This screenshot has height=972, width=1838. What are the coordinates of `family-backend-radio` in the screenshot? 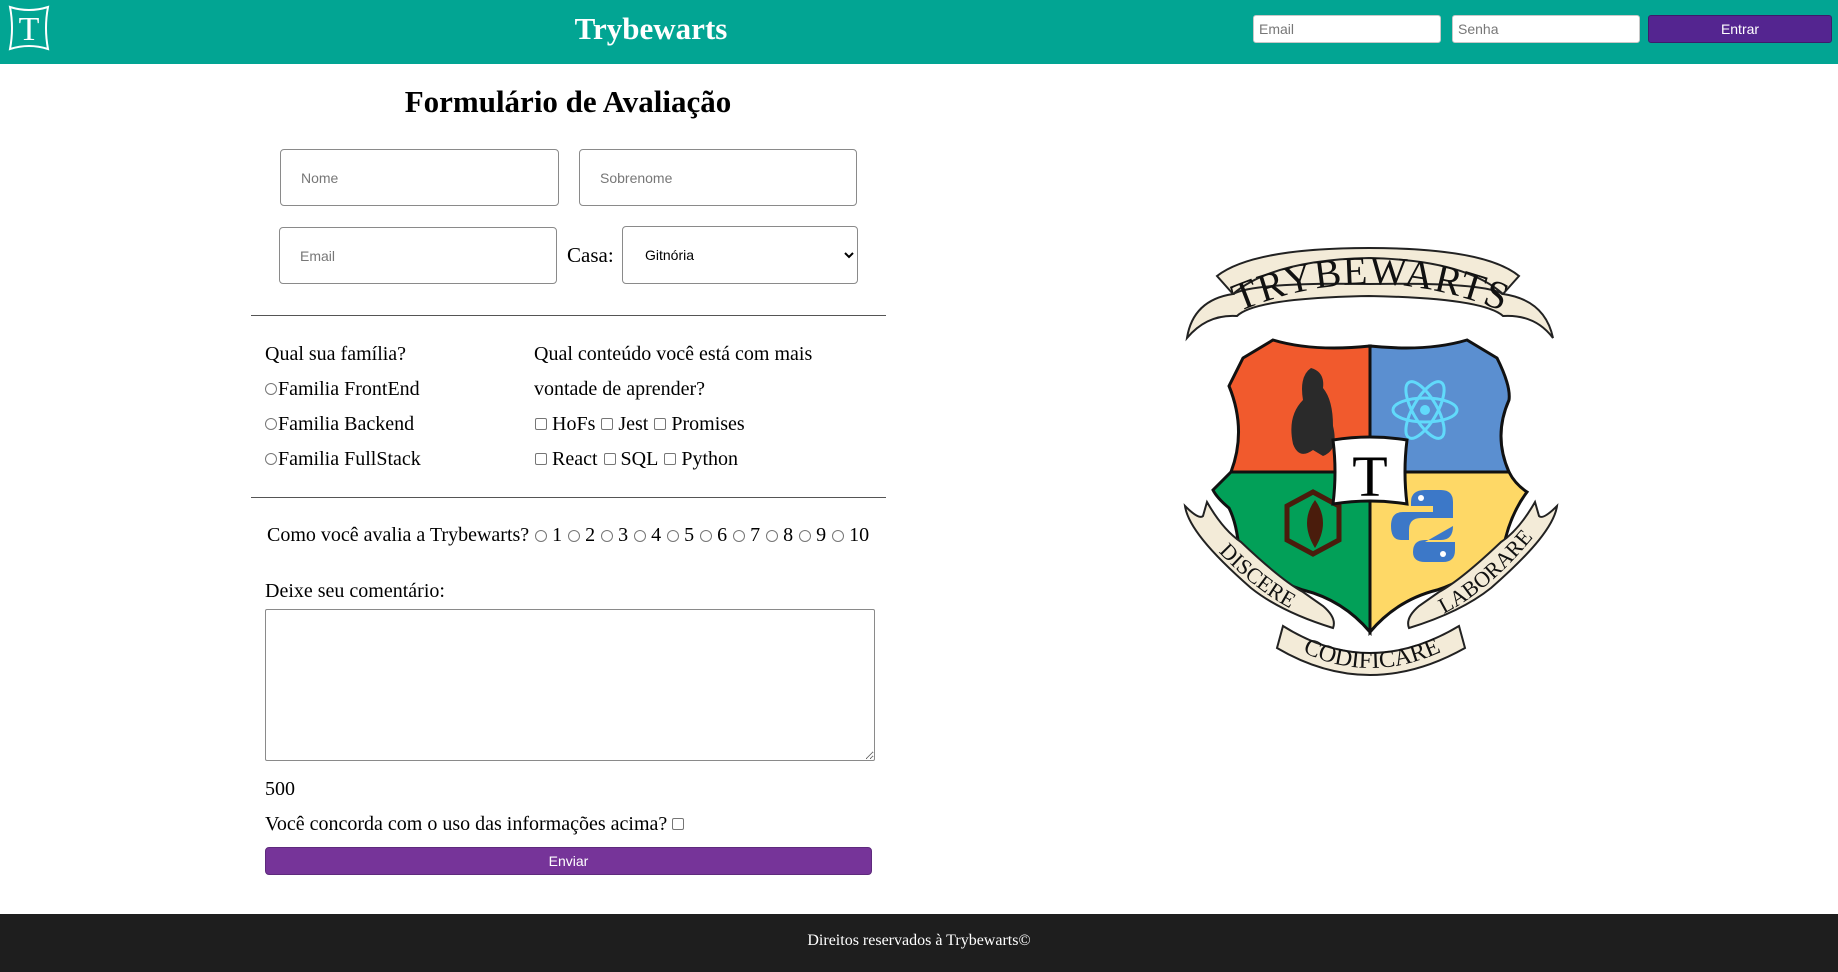 It's located at (271, 424).